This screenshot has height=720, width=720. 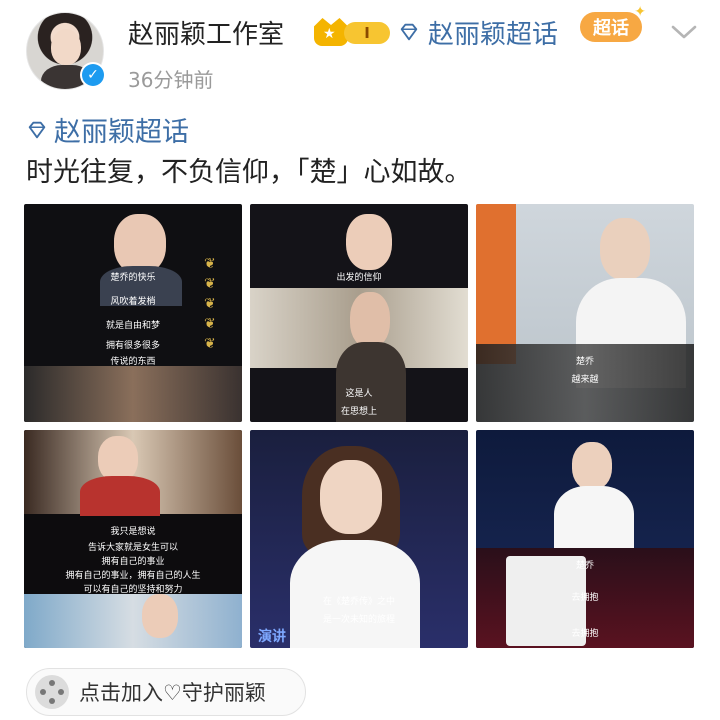 What do you see at coordinates (585, 313) in the screenshot?
I see `image-tile: 楚乔 越来越` at bounding box center [585, 313].